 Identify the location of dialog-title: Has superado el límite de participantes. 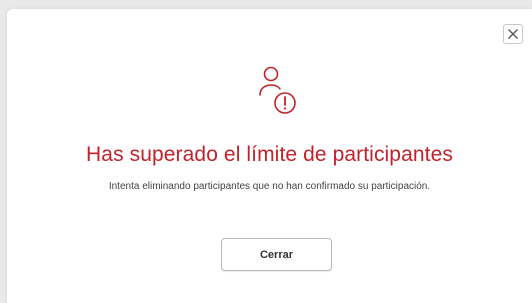
(269, 154).